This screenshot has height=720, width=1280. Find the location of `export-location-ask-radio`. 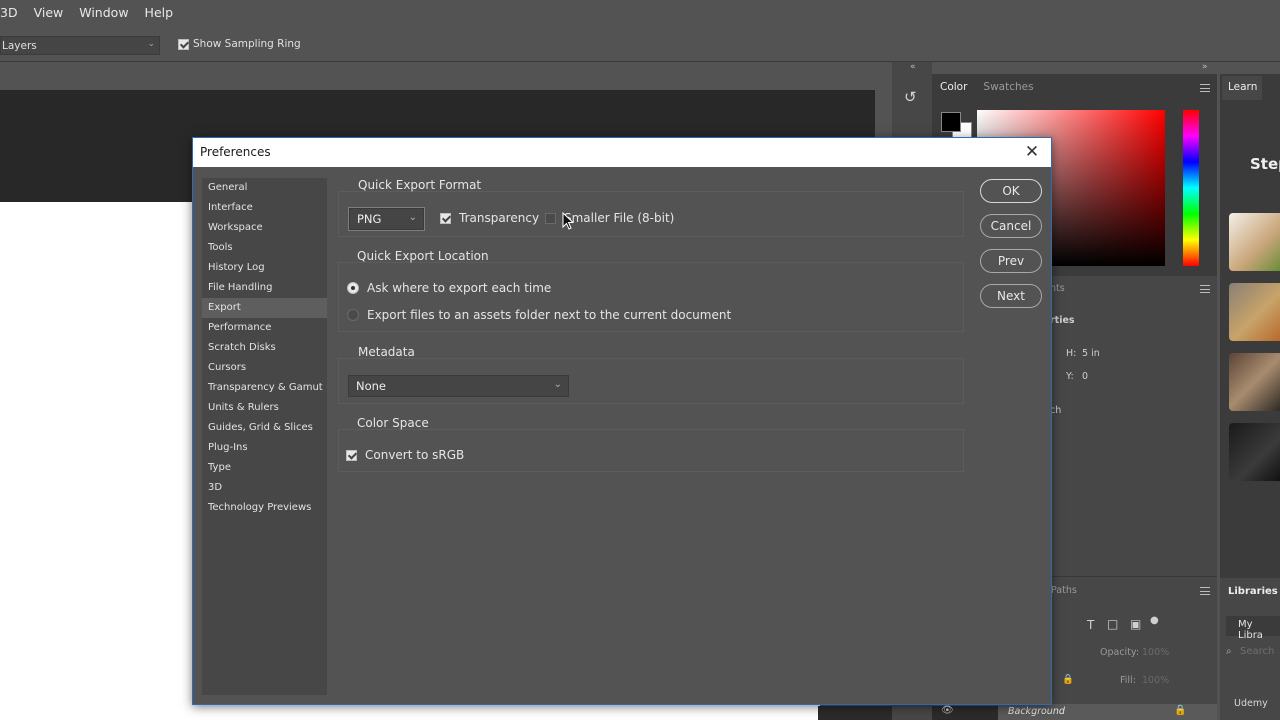

export-location-ask-radio is located at coordinates (353, 288).